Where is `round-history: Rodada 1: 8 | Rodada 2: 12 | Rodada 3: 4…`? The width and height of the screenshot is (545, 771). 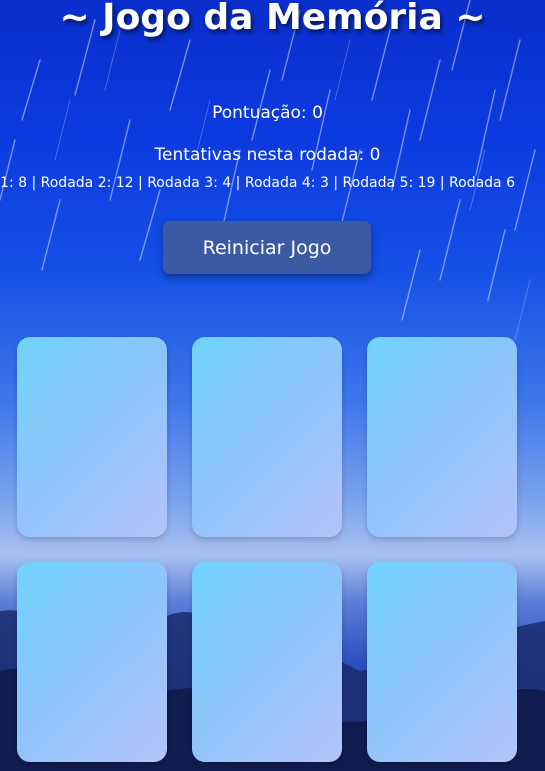
round-history: Rodada 1: 8 | Rodada 2: 12 | Rodada 3: 4… is located at coordinates (272, 185).